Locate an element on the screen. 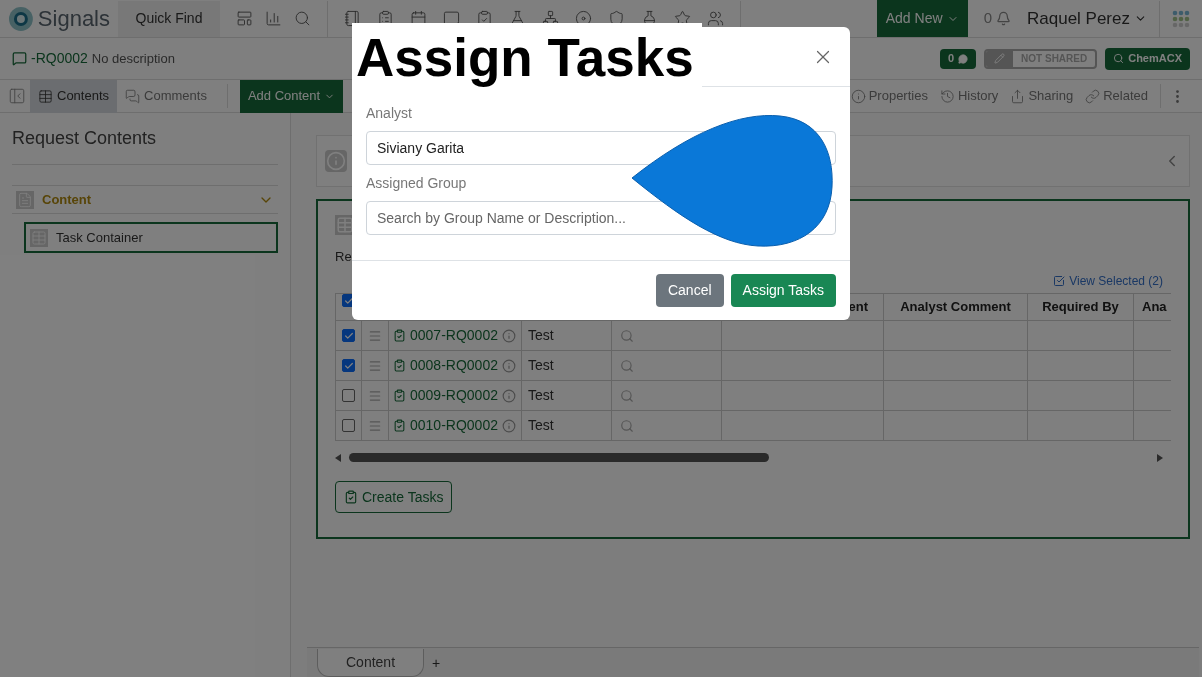 This screenshot has width=1202, height=677. task-id-link: 0007-RQ0002 is located at coordinates (454, 335).